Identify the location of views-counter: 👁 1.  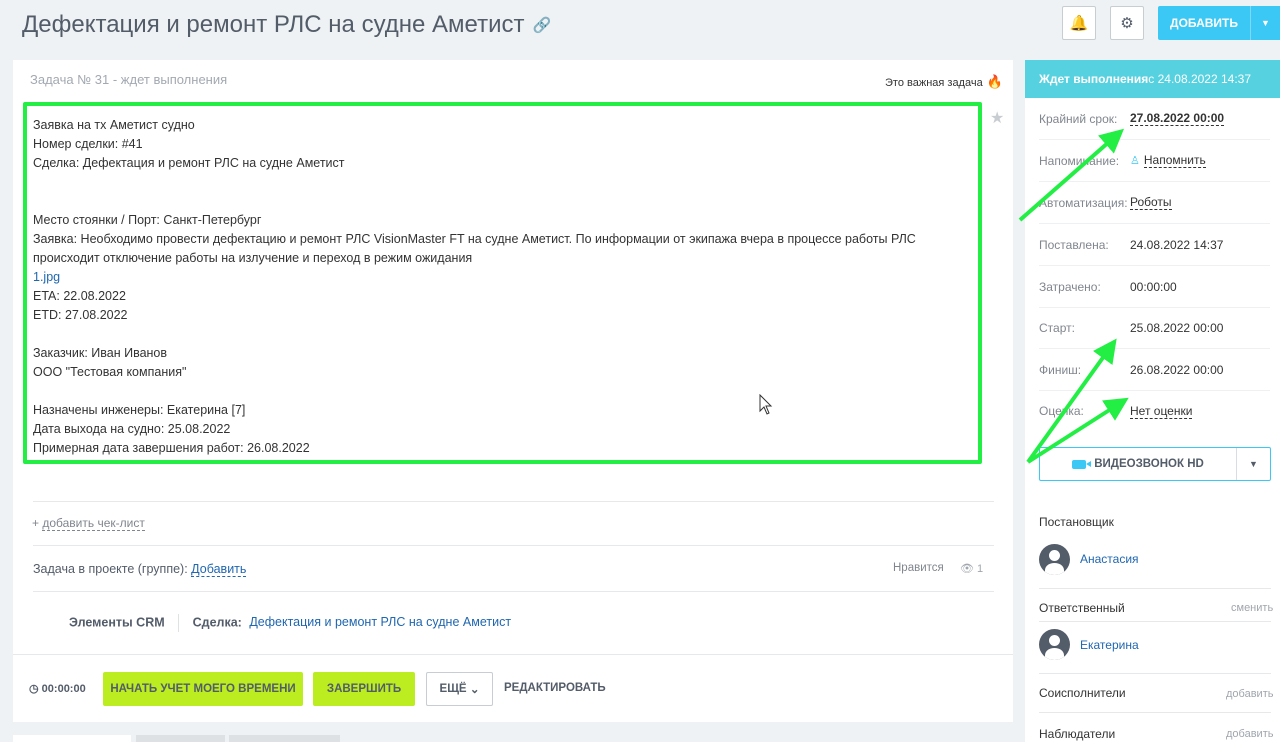
(971, 568).